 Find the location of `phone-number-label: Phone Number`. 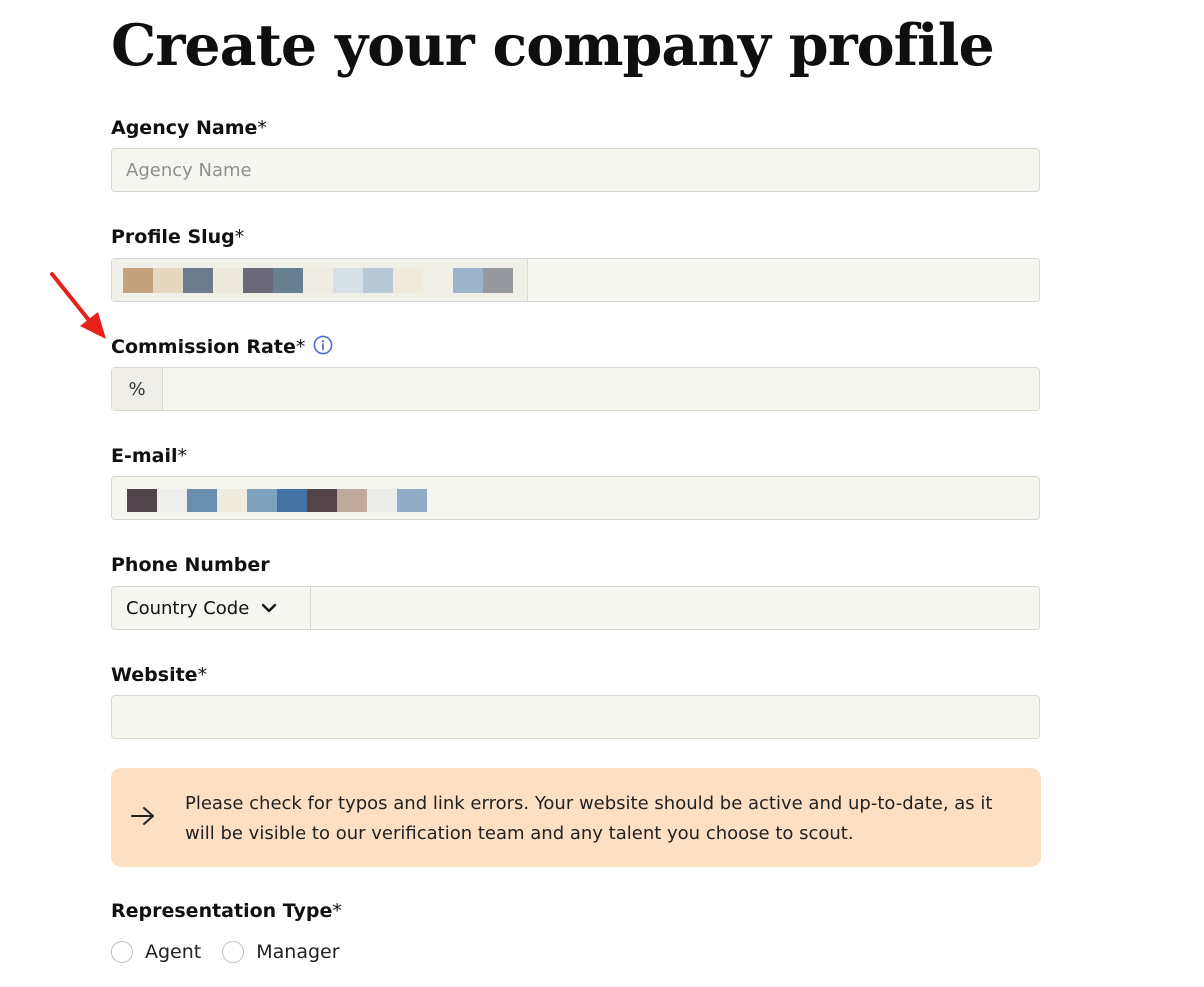

phone-number-label: Phone Number is located at coordinates (190, 565).